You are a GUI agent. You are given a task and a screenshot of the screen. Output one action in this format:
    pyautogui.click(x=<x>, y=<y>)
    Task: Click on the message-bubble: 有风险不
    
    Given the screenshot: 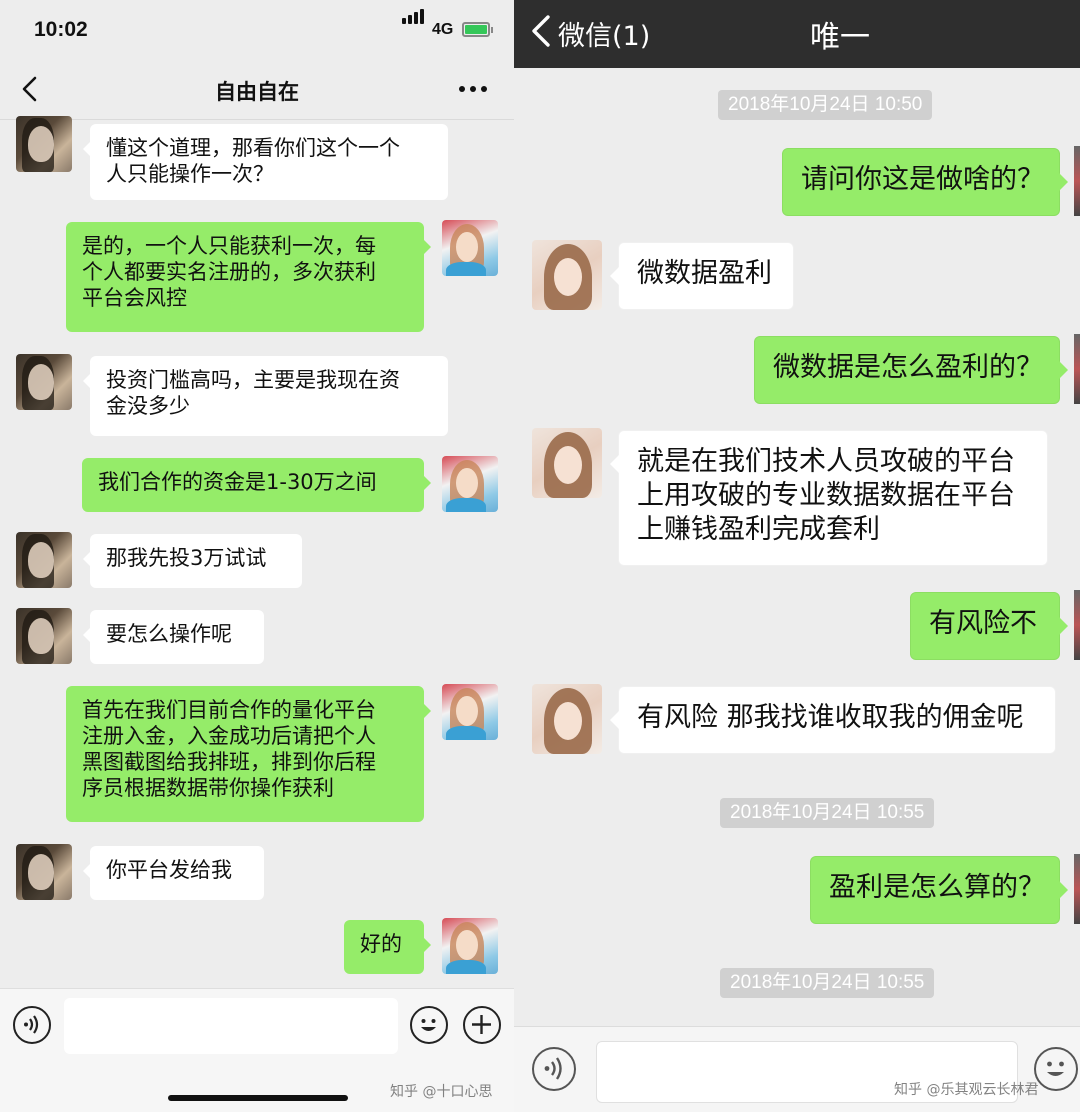 What is the action you would take?
    pyautogui.click(x=989, y=626)
    